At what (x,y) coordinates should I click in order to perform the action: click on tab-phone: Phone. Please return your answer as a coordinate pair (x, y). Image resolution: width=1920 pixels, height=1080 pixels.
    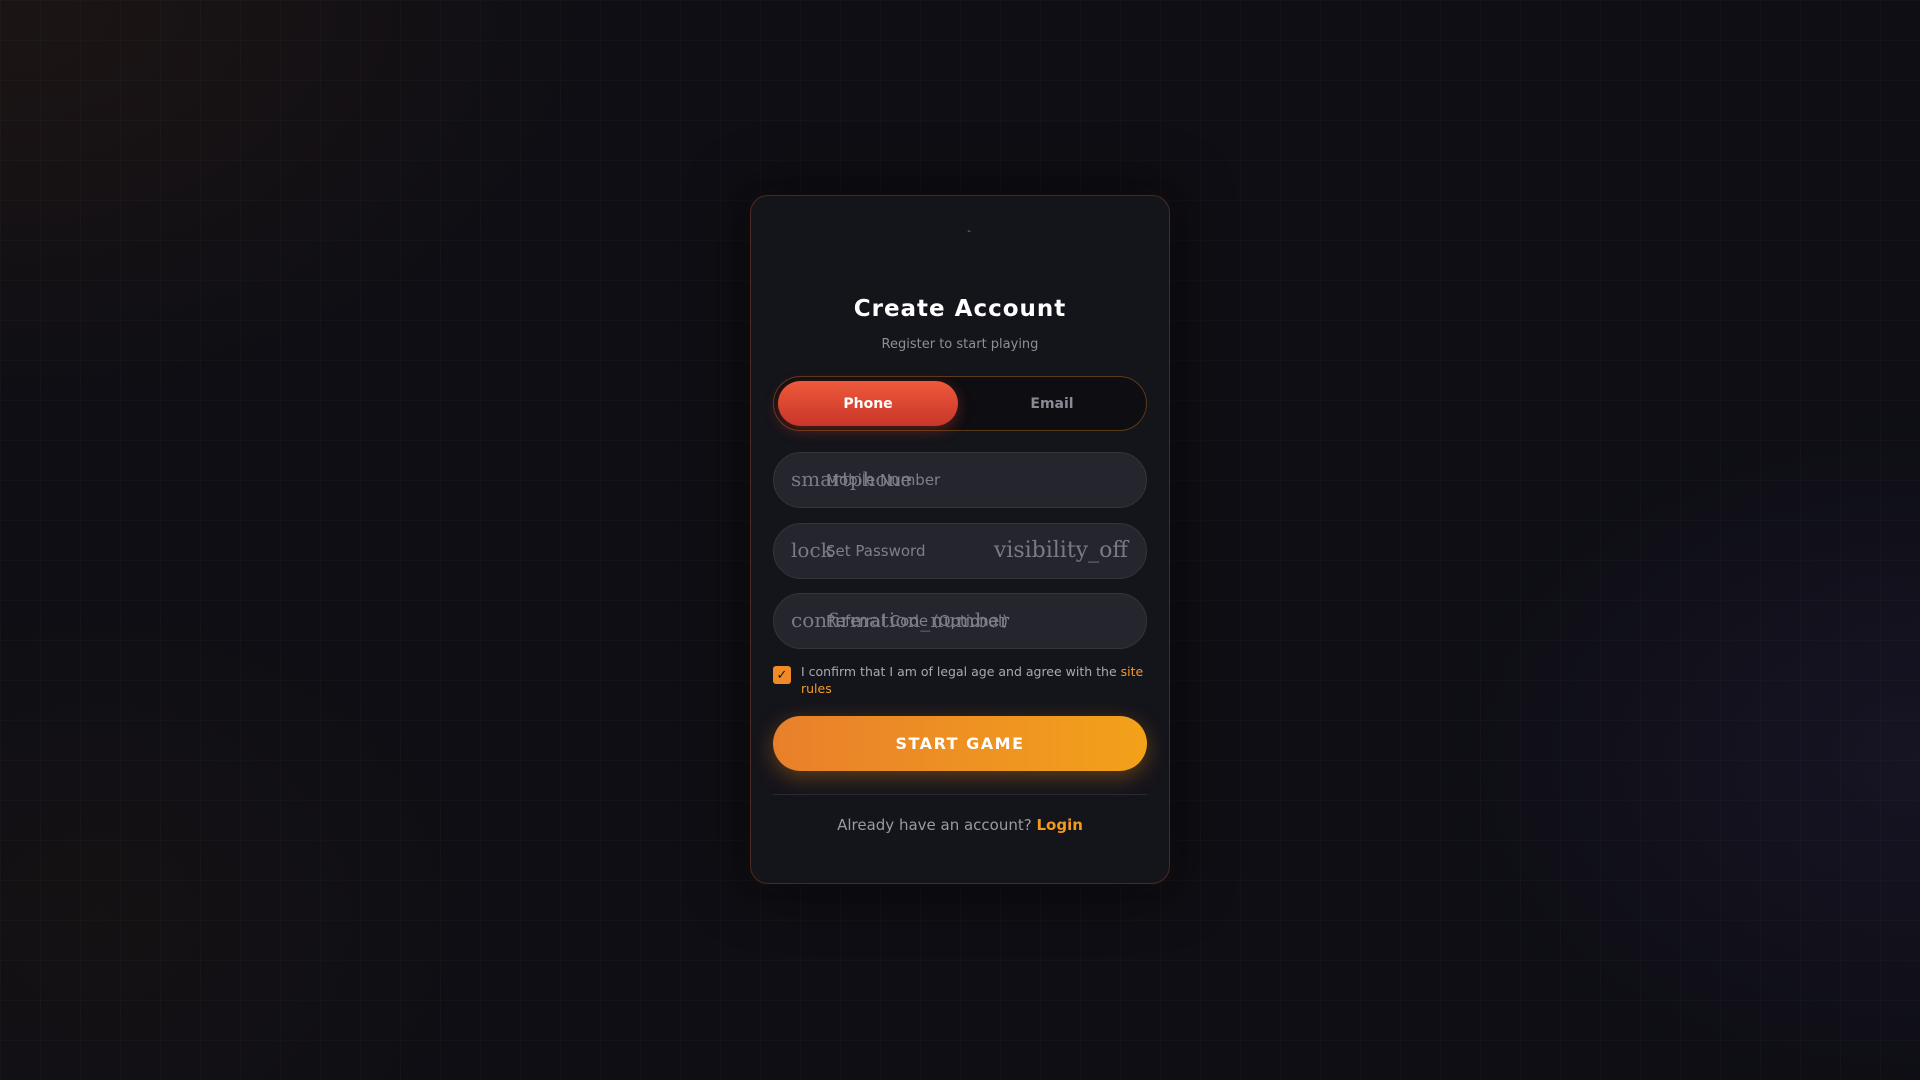
    Looking at the image, I should click on (868, 403).